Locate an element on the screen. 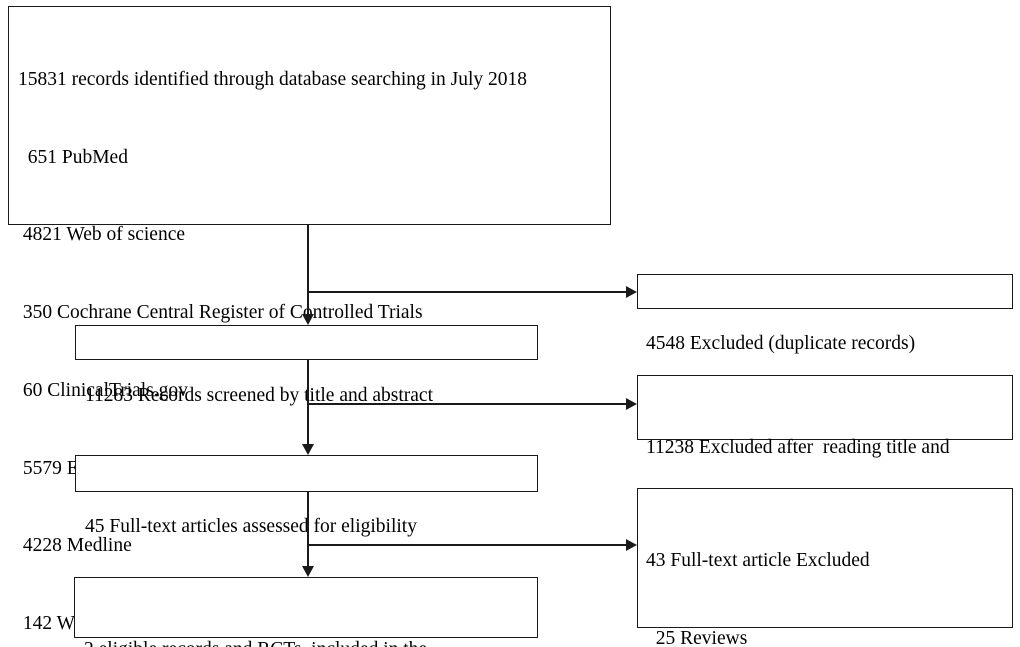 The image size is (1020, 647). box-excluded-duplicates: 4548 Excluded (duplicate records) is located at coordinates (825, 314).